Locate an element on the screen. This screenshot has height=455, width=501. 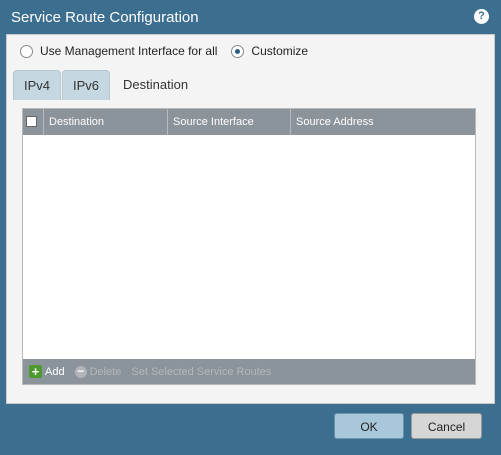
select-all-cell is located at coordinates (33, 122).